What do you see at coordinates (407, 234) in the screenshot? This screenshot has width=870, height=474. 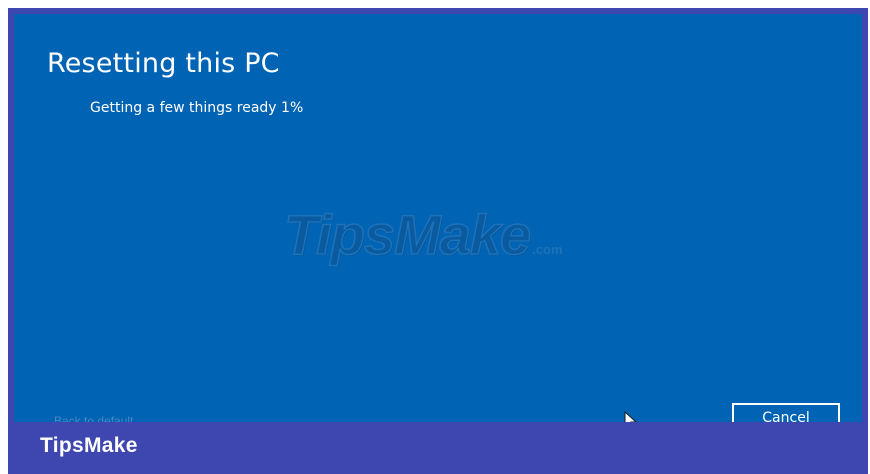 I see `watermark-main-text: TipsMake` at bounding box center [407, 234].